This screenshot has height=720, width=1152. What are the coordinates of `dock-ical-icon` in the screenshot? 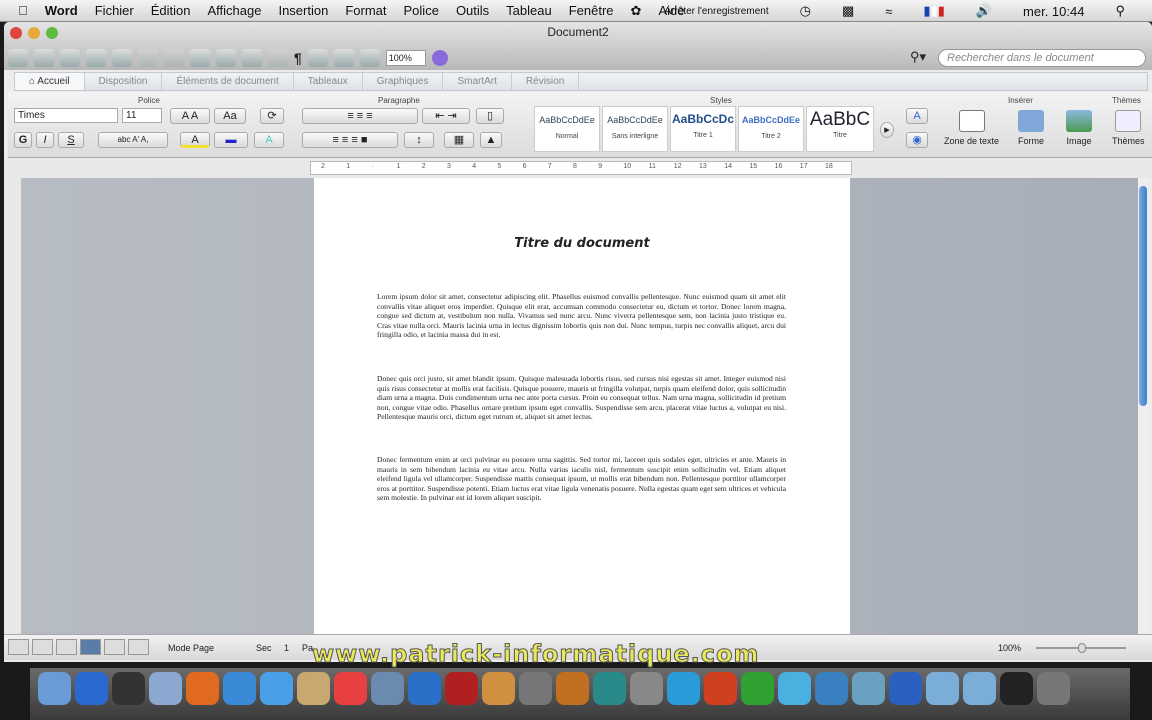 It's located at (350, 688).